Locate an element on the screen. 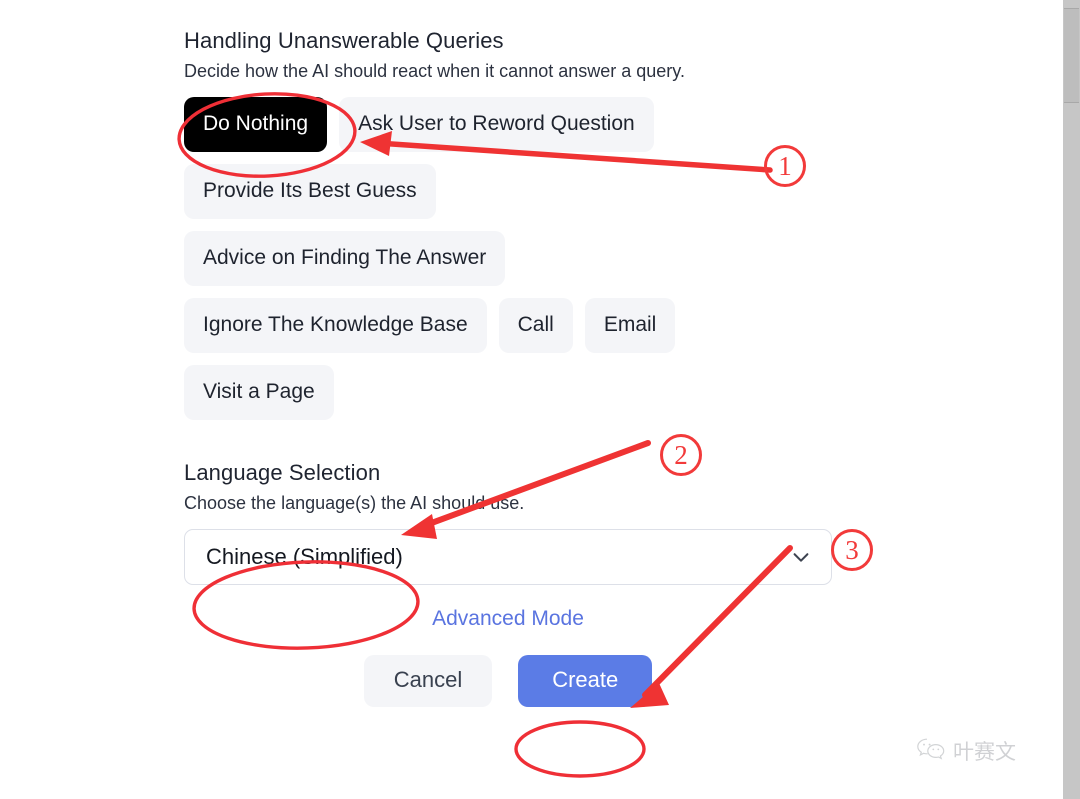 Image resolution: width=1080 pixels, height=799 pixels. annotation-marker-3: 3 is located at coordinates (852, 550).